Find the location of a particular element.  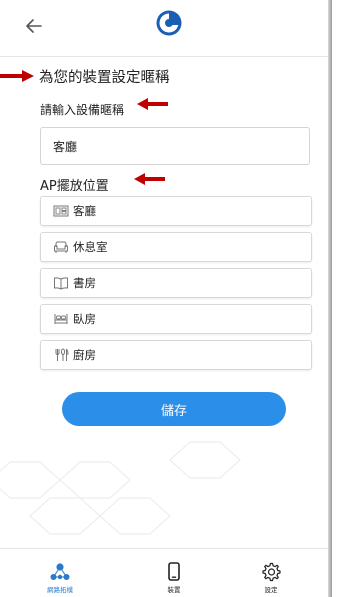

network-topology-icon is located at coordinates (60, 571).